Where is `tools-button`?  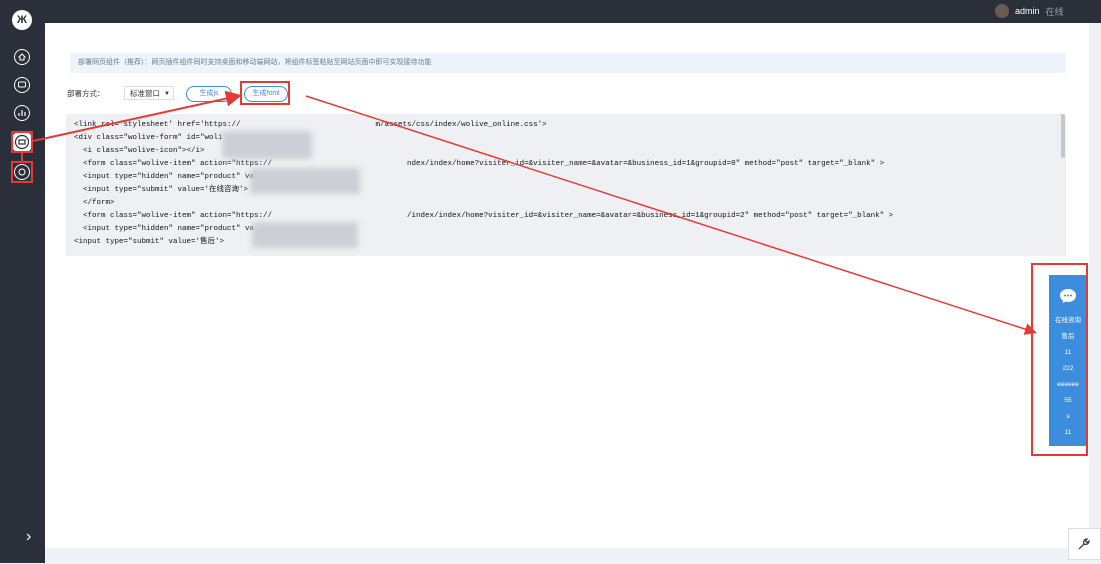 tools-button is located at coordinates (1084, 544).